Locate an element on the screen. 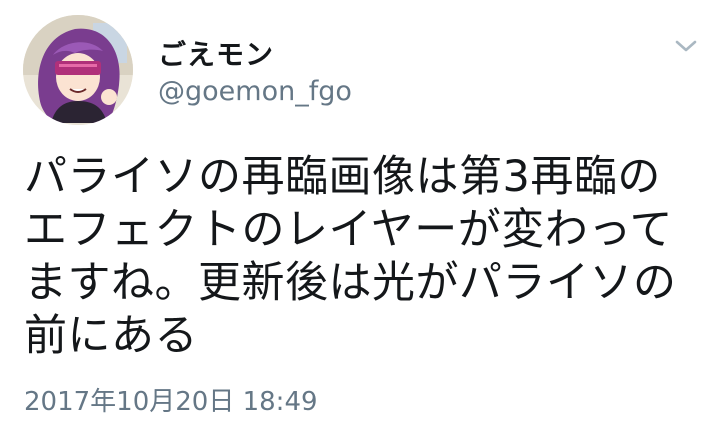 The height and width of the screenshot is (428, 720). author-handle: @goemon_fgo is located at coordinates (255, 91).